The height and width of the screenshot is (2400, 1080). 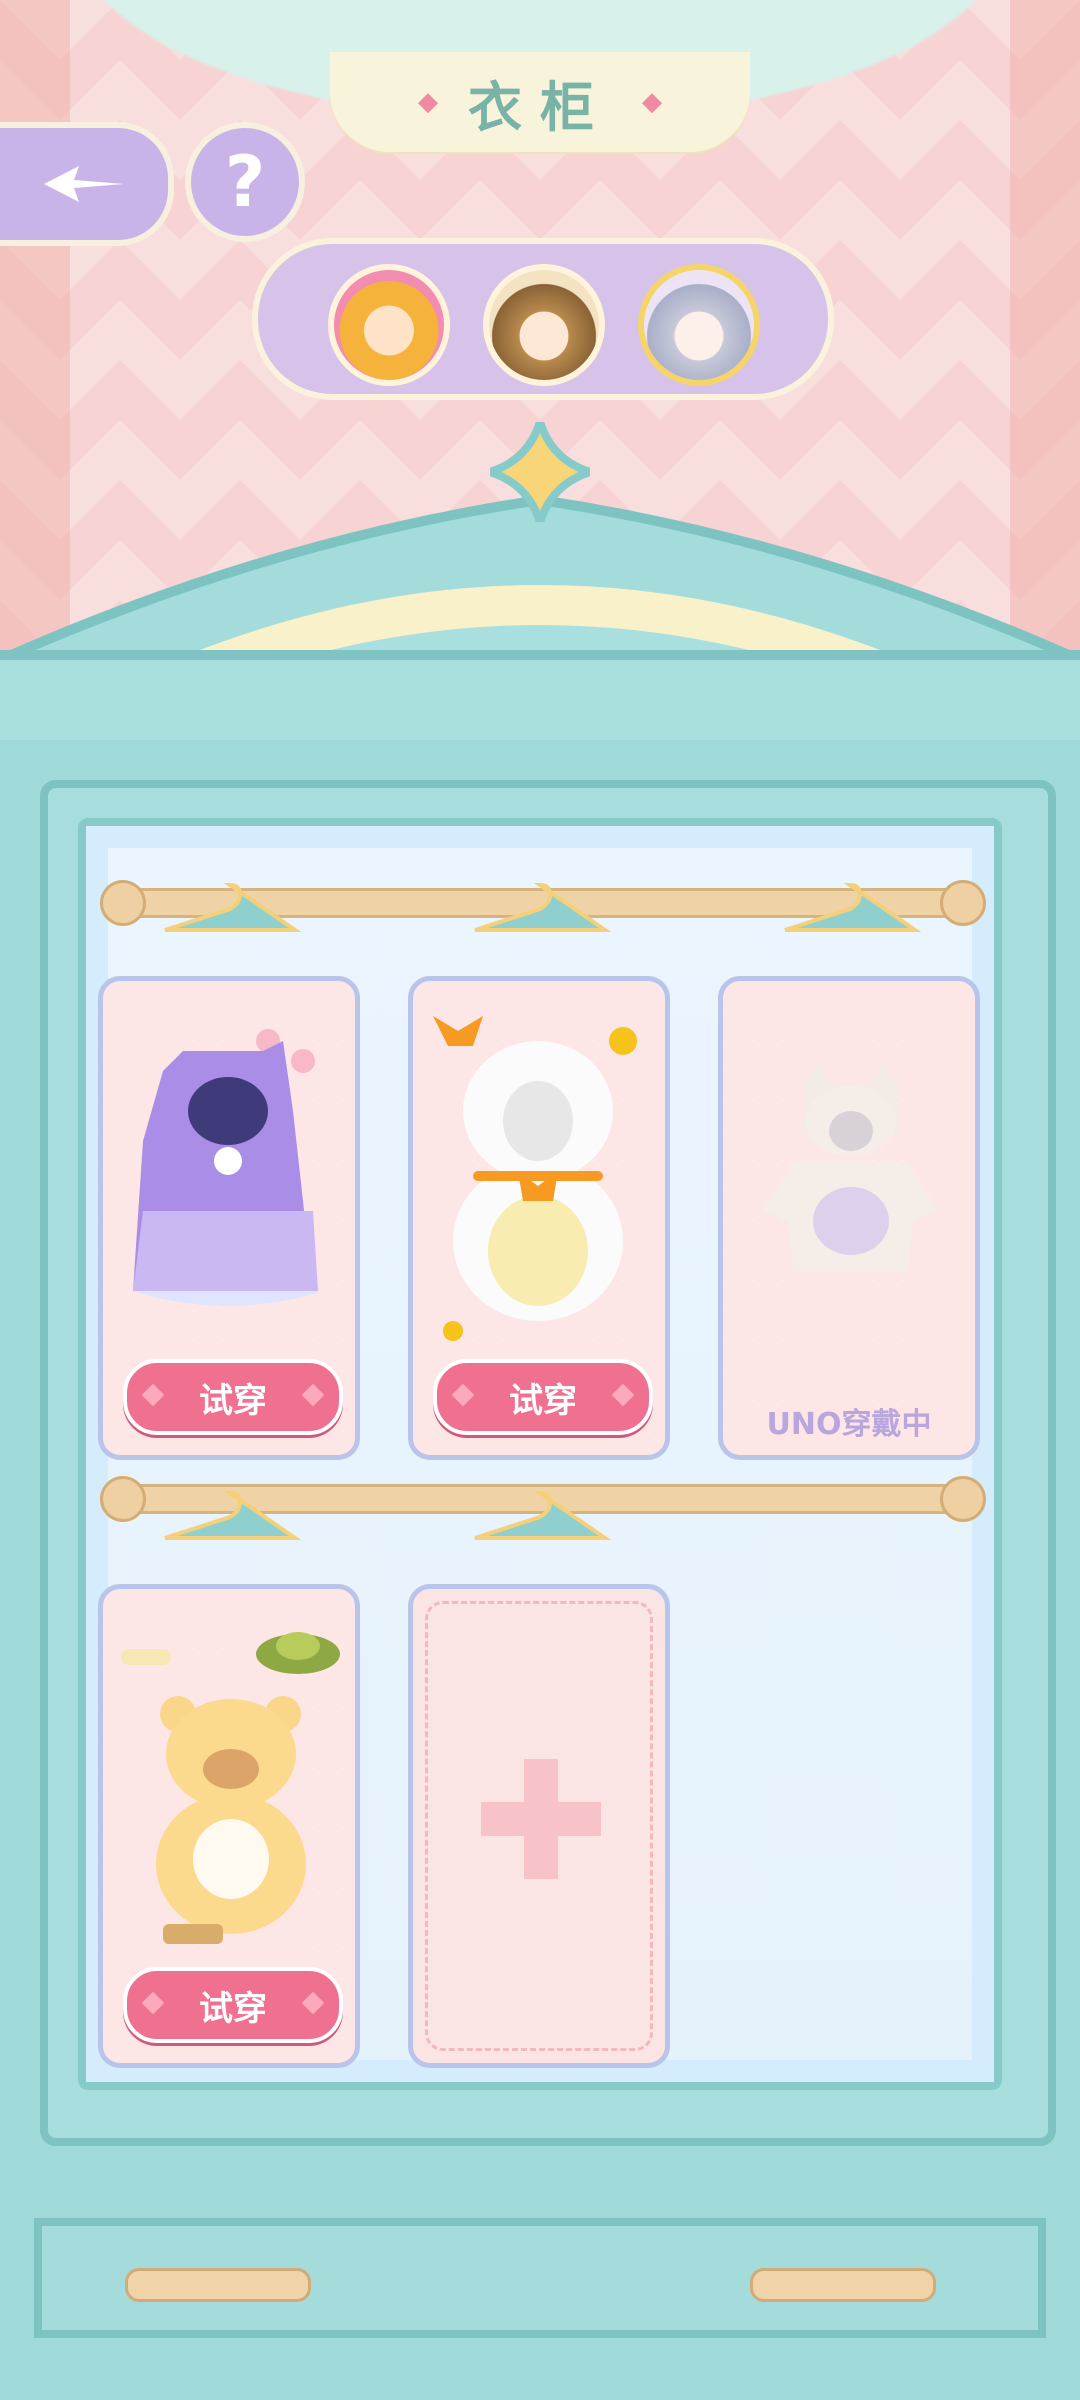 I want to click on lilac-cat-pajama-image, so click(x=850, y=1168).